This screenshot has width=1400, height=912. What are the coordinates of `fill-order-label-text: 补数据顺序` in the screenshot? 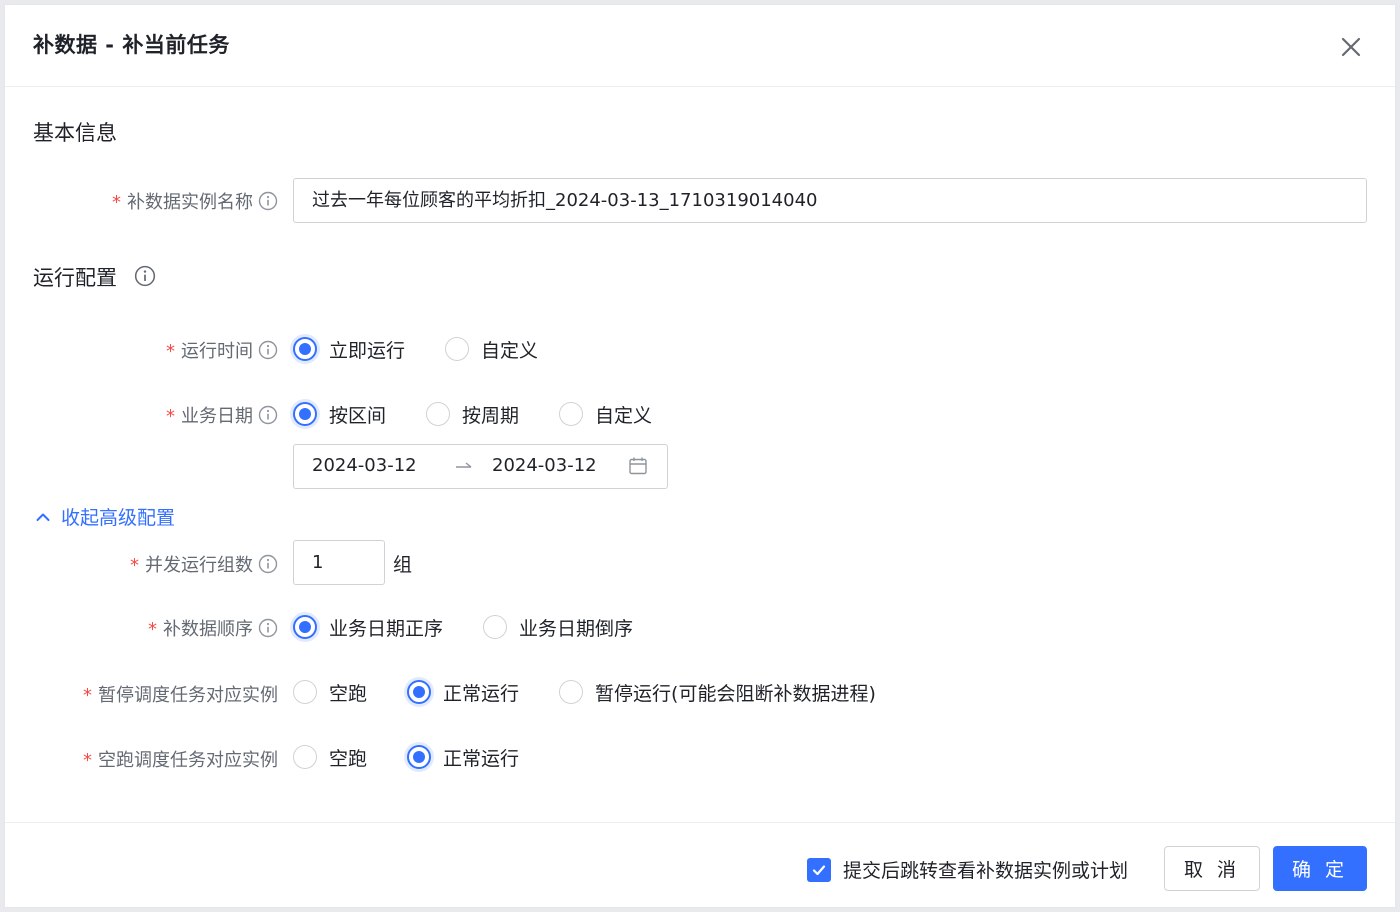 It's located at (208, 629).